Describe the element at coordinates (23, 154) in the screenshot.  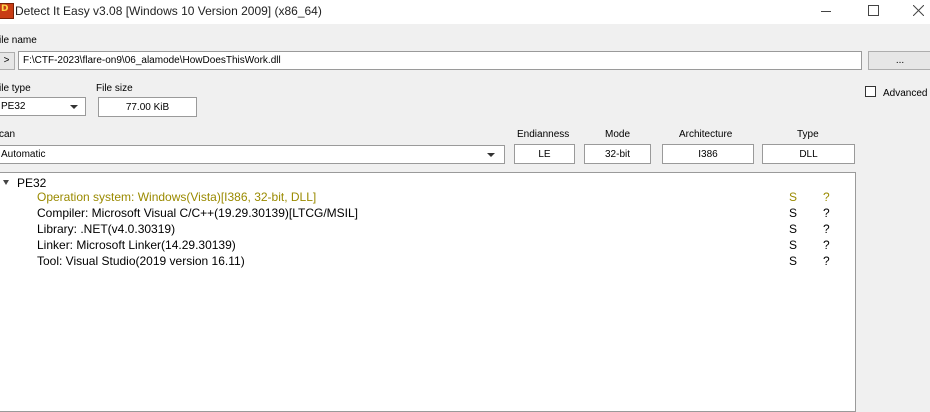
I see `scan-mode-value: Automatic` at that location.